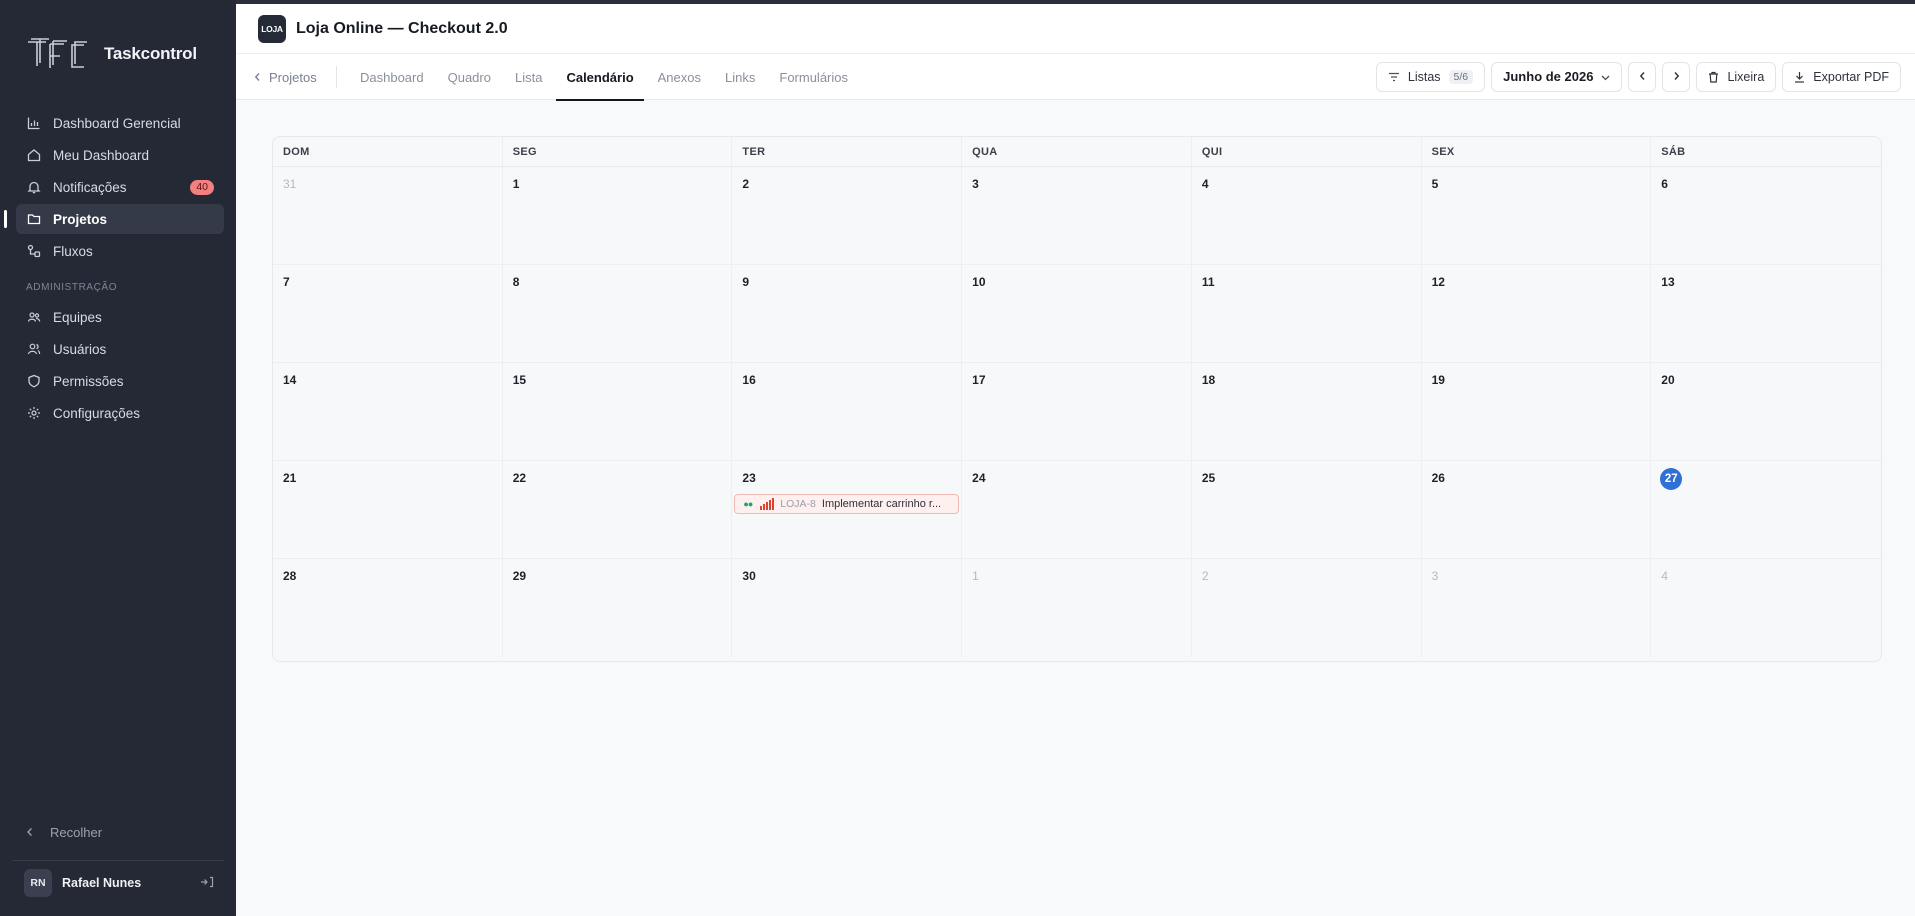 The width and height of the screenshot is (1915, 916). What do you see at coordinates (617, 510) in the screenshot?
I see `calendar-day-cell: 22` at bounding box center [617, 510].